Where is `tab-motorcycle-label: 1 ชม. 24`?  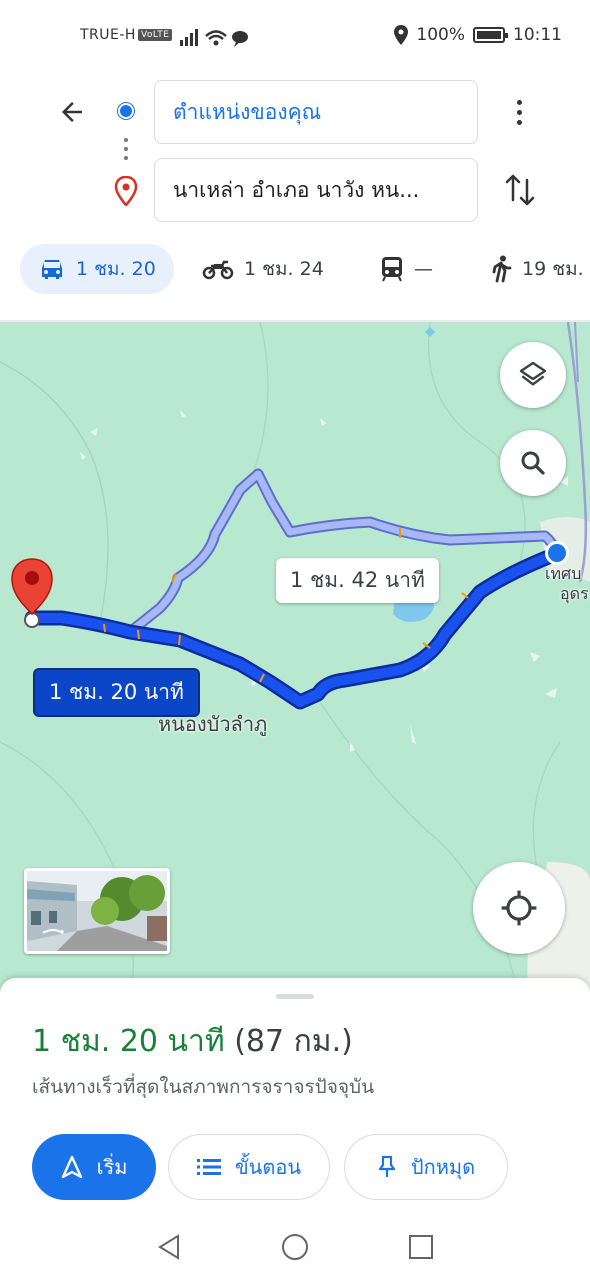
tab-motorcycle-label: 1 ชม. 24 is located at coordinates (284, 269).